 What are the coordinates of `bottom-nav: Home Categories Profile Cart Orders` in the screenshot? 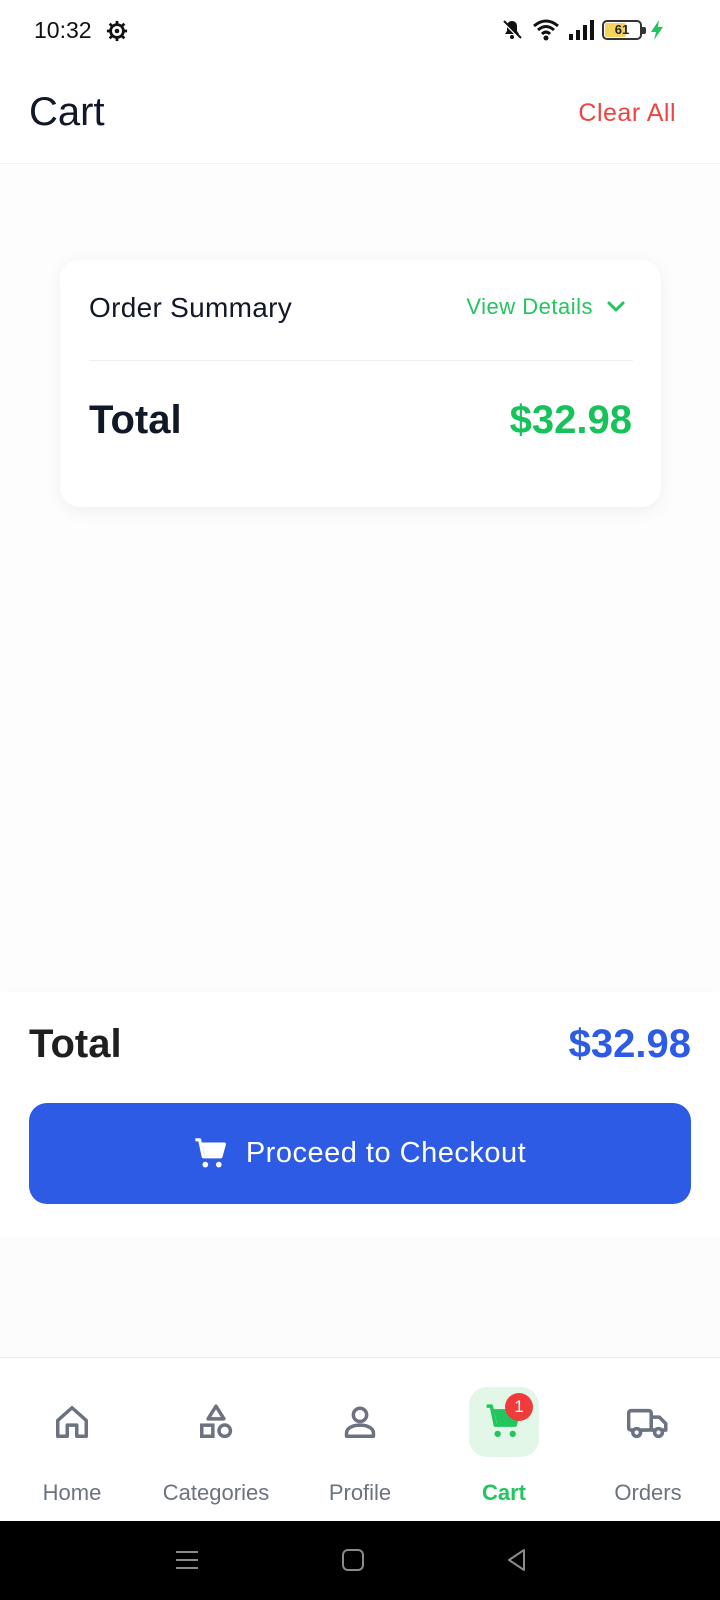 It's located at (360, 1439).